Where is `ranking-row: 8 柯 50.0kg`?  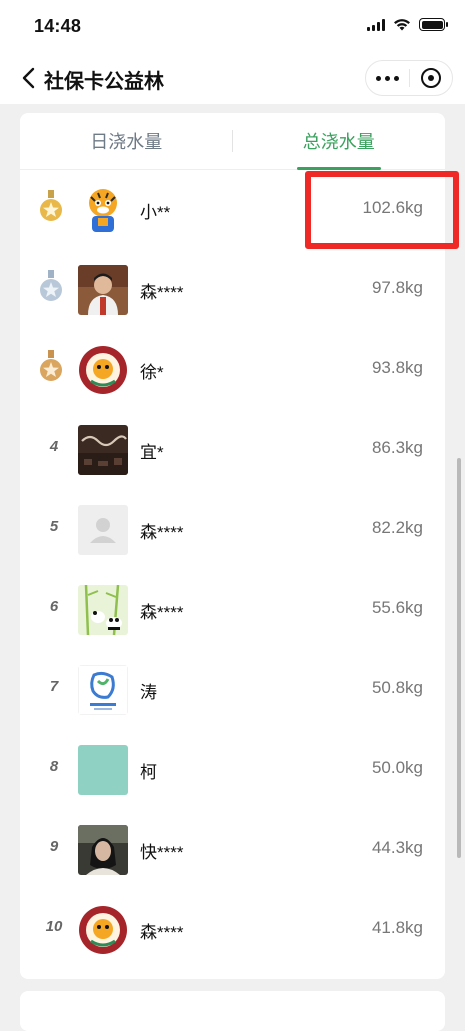
ranking-row: 8 柯 50.0kg is located at coordinates (232, 770).